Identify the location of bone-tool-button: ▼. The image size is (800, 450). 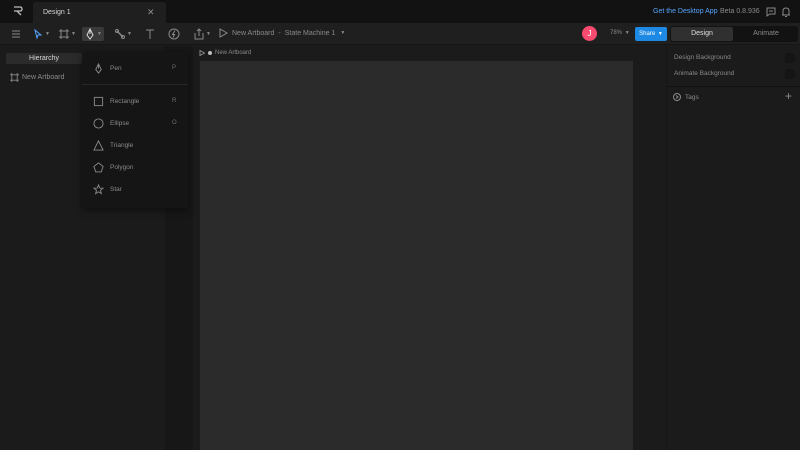
(123, 34).